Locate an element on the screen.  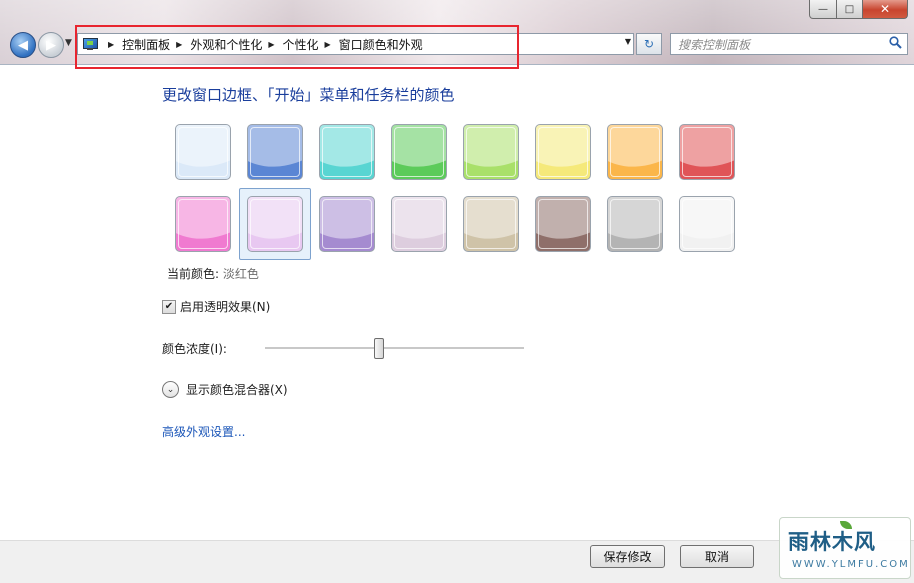
highlight-annotation is located at coordinates (297, 47).